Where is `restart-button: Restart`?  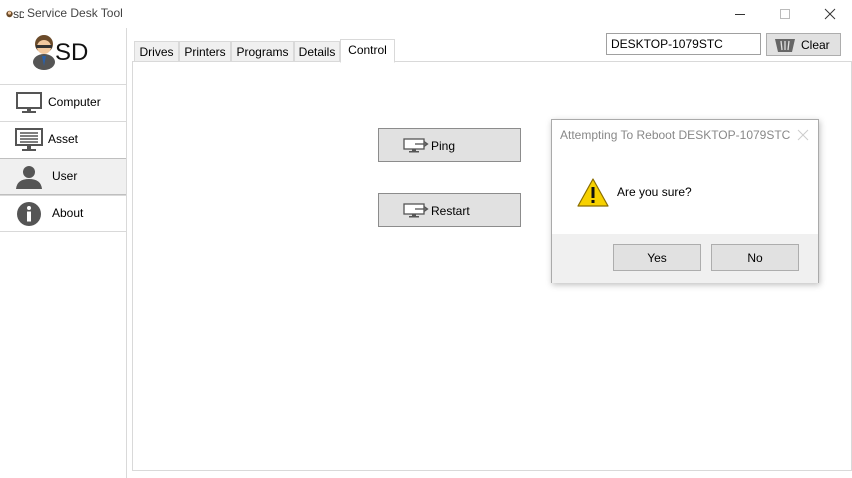 restart-button: Restart is located at coordinates (449, 210).